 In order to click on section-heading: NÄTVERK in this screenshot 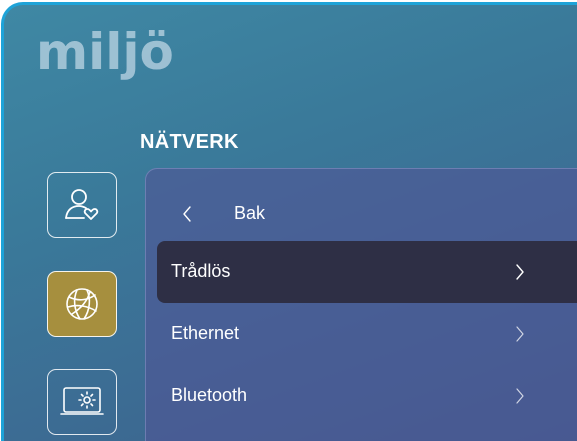, I will do `click(189, 142)`.